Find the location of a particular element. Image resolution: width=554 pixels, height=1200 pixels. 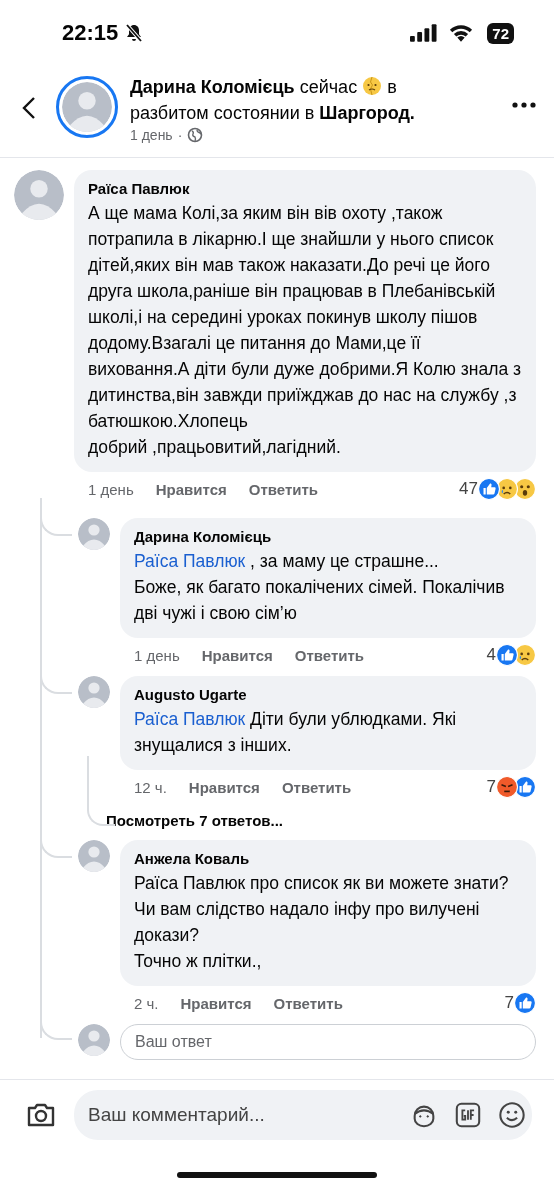

author-name: Augusto Ugarte is located at coordinates (190, 694).